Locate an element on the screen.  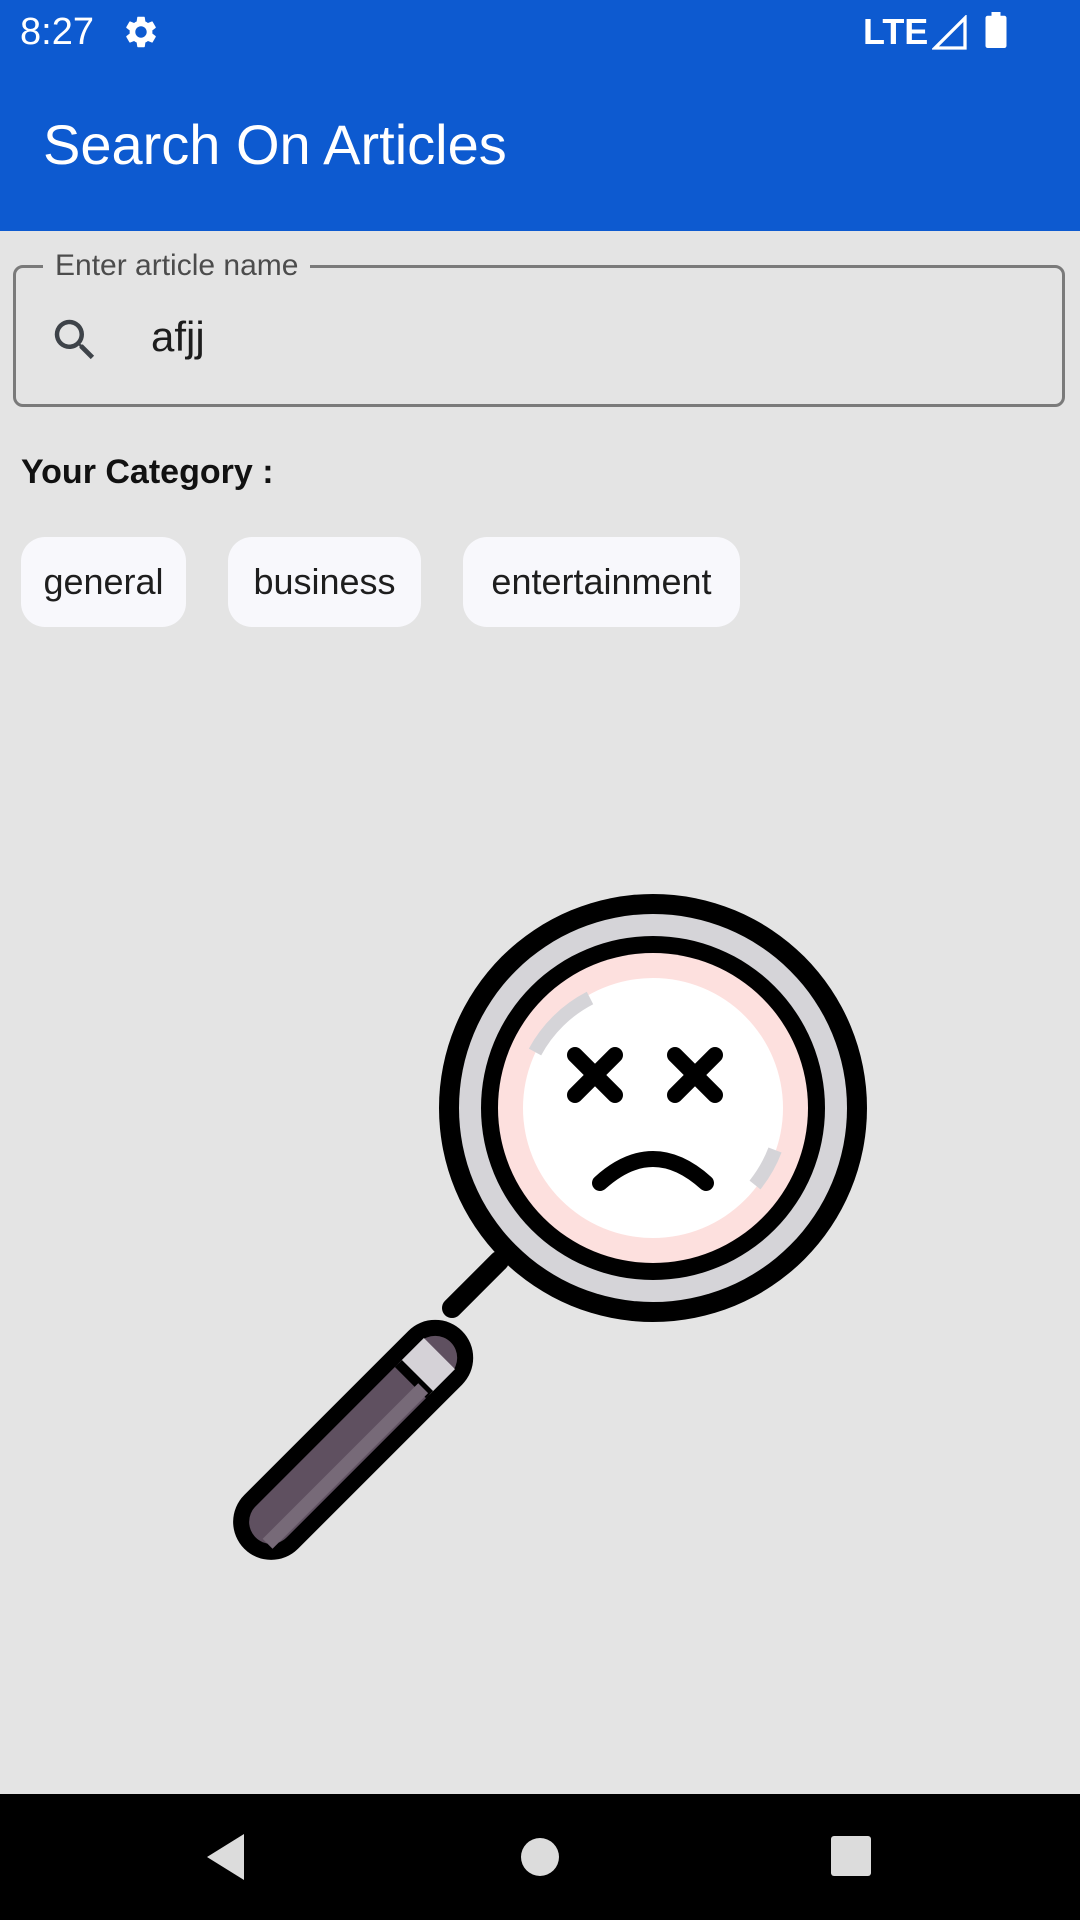
status-time: 8:27 is located at coordinates (57, 32).